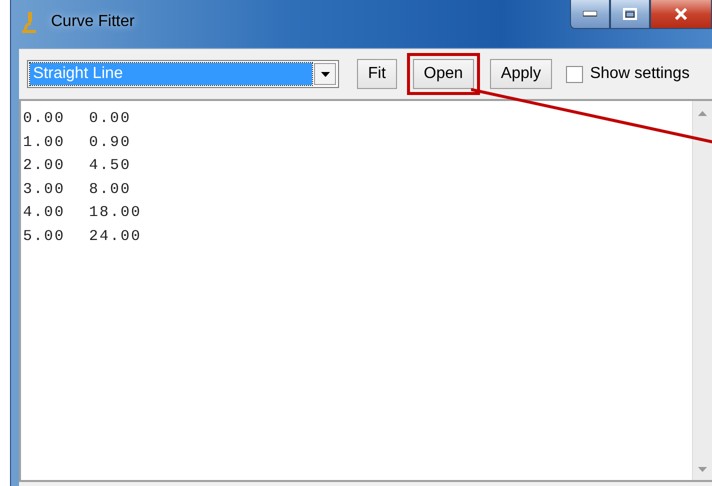 The height and width of the screenshot is (486, 712). Describe the element at coordinates (29, 22) in the screenshot. I see `microscope-icon` at that location.